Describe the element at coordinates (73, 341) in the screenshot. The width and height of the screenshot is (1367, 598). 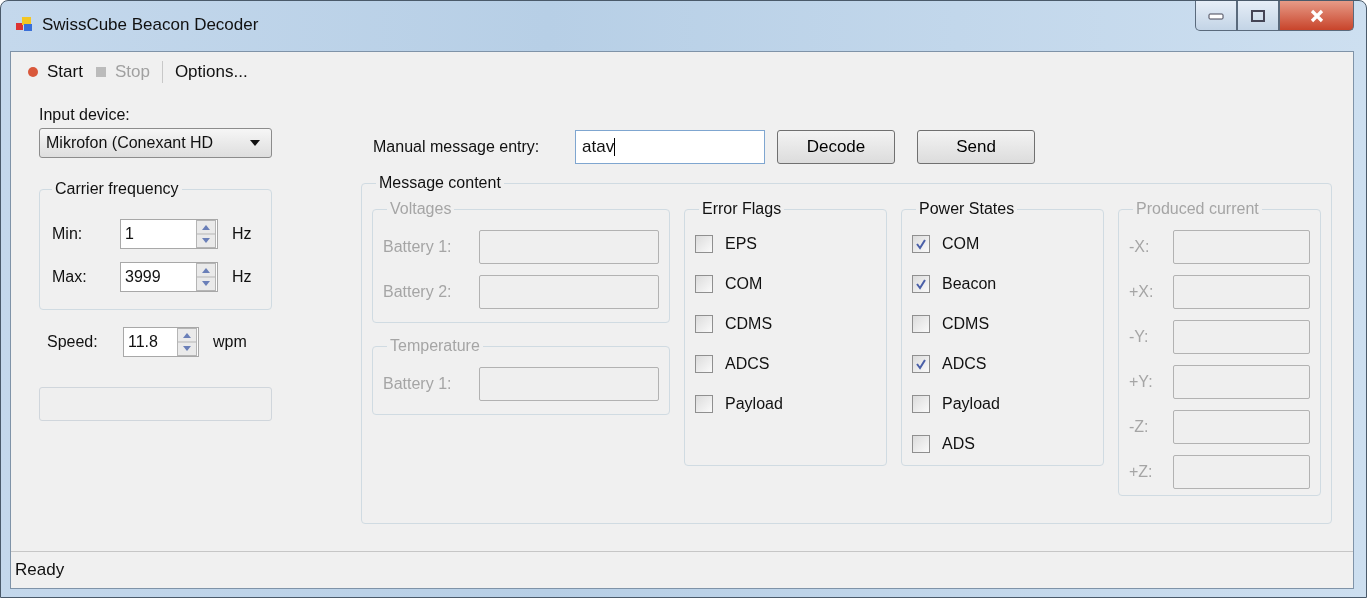
I see `field-label: Speed:` at that location.